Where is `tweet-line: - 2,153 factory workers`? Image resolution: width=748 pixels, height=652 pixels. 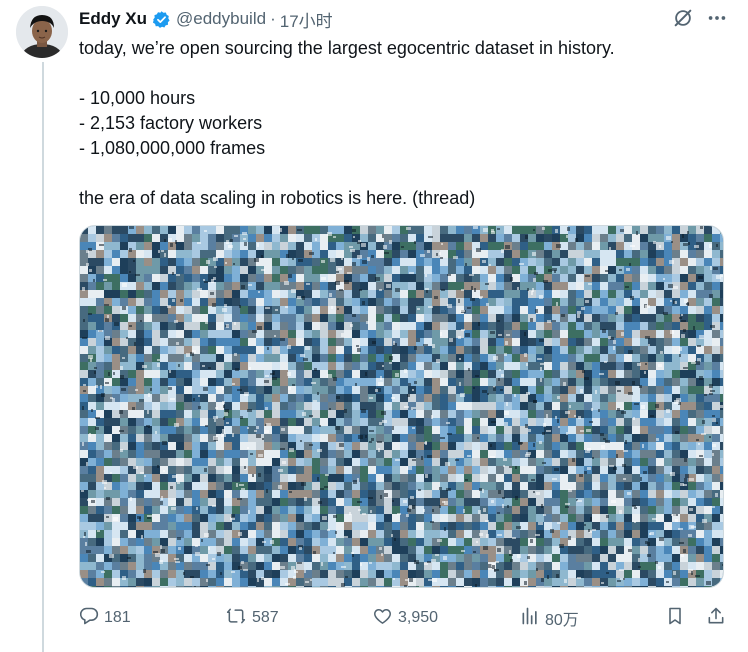 tweet-line: - 2,153 factory workers is located at coordinates (171, 123).